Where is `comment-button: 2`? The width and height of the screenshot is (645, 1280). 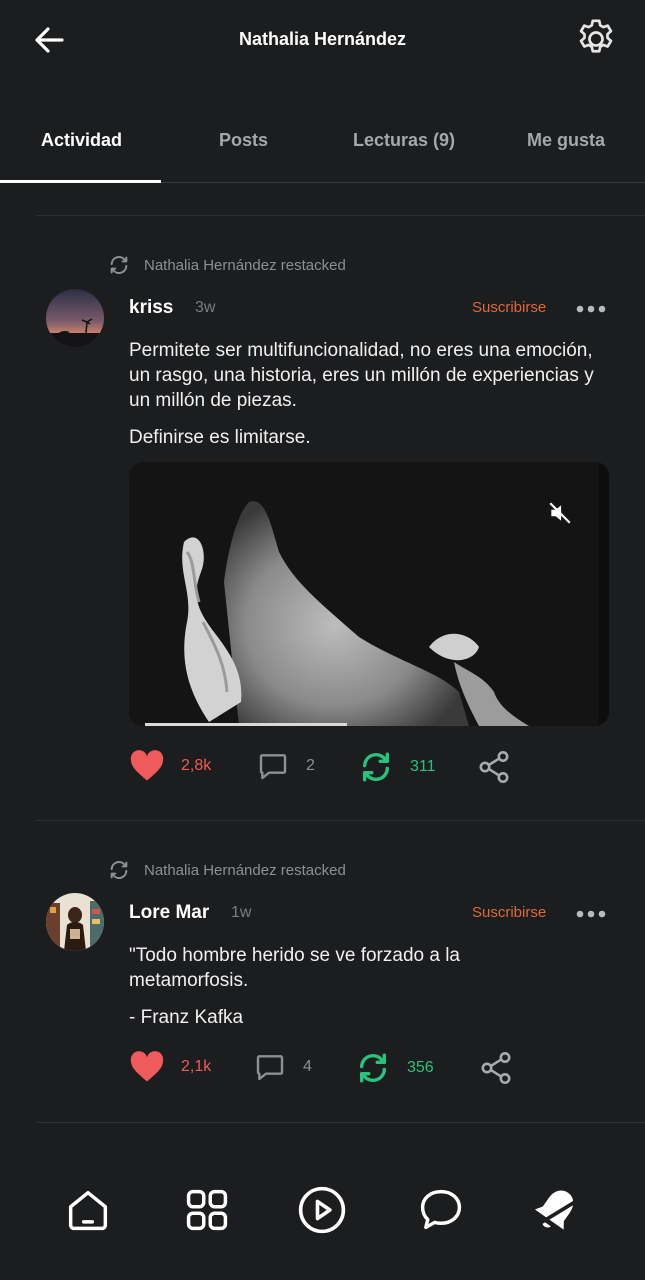
comment-button: 2 is located at coordinates (285, 766).